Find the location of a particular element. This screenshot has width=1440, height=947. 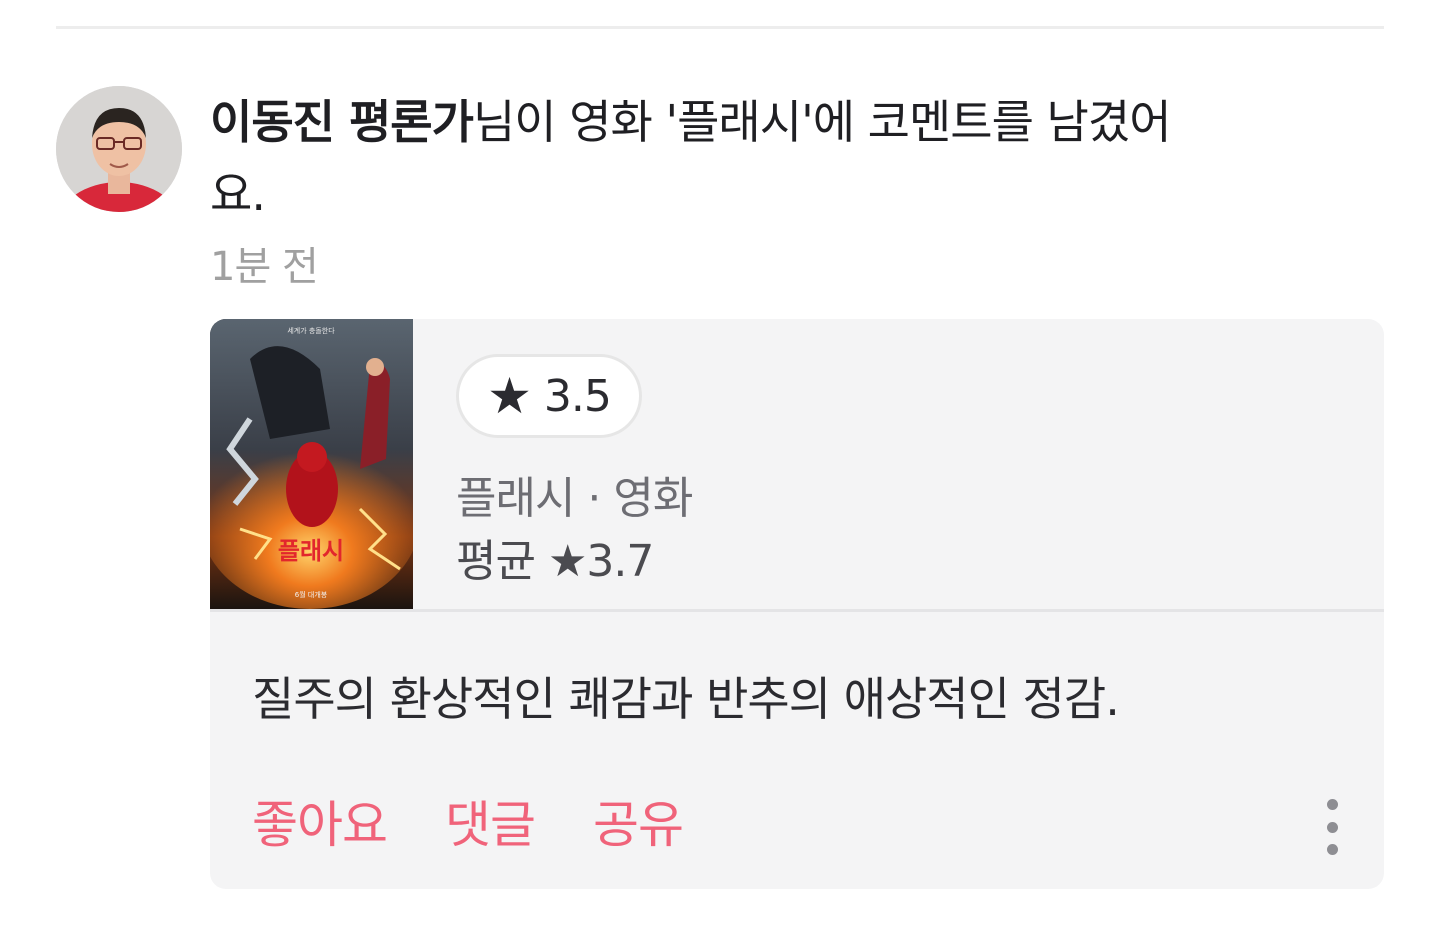

avatar-image is located at coordinates (119, 149).